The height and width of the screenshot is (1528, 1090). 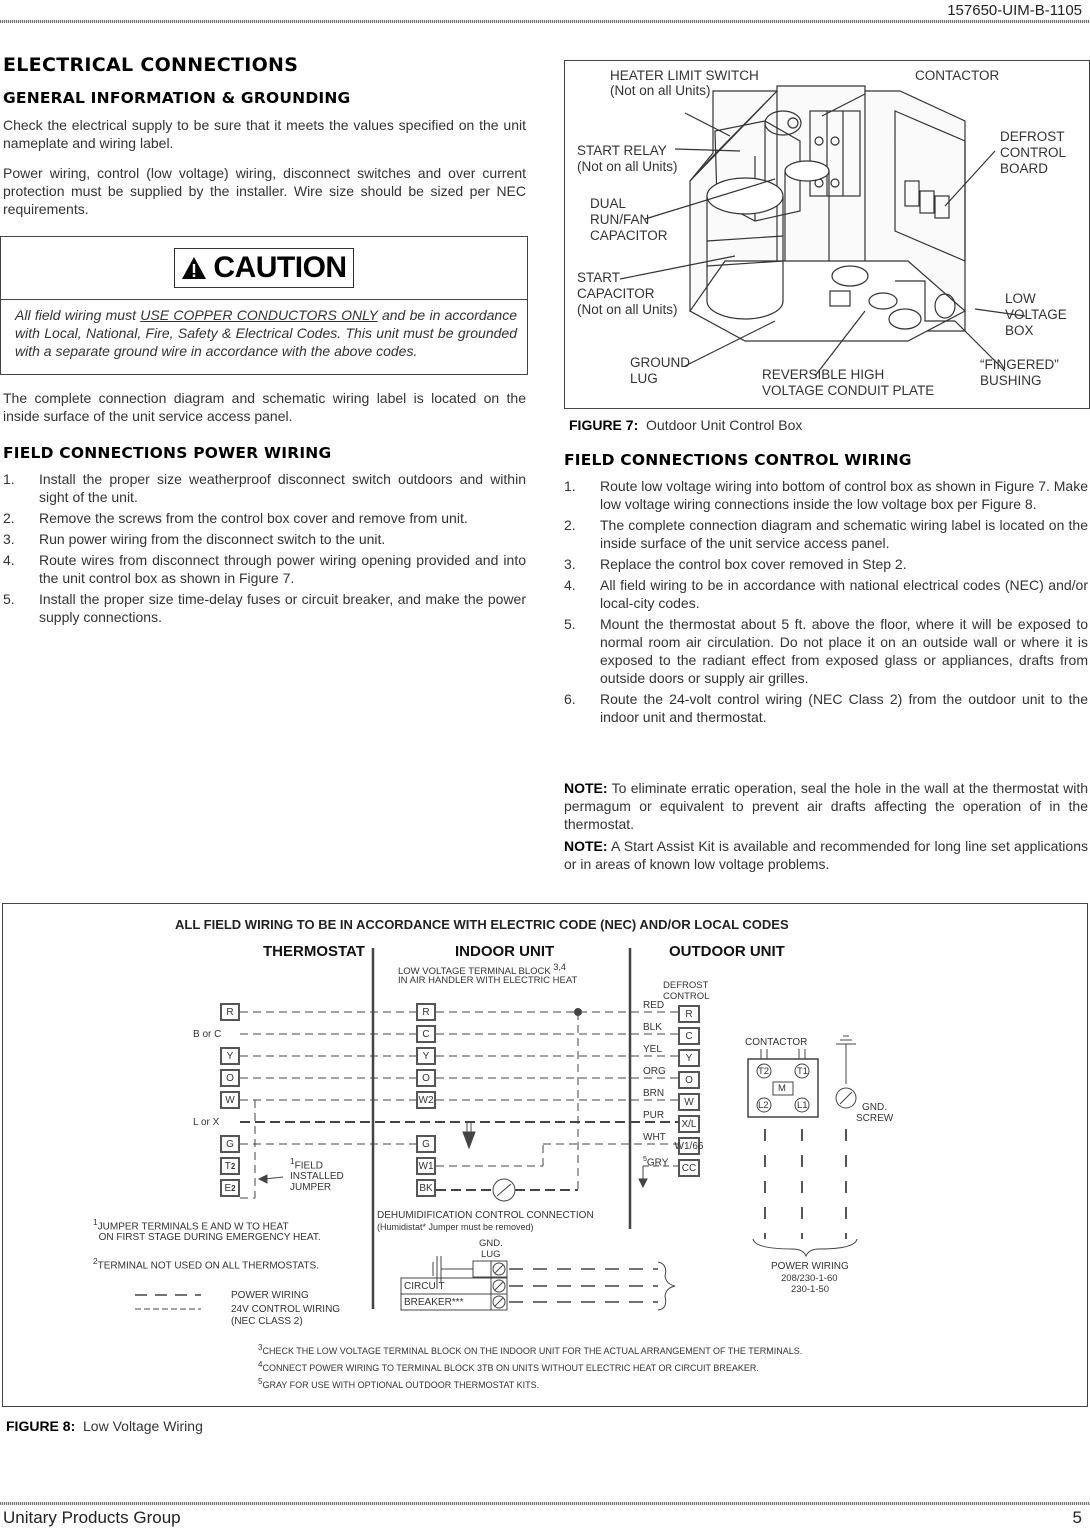 I want to click on outdoor-terminal-x-l: X/L, so click(x=689, y=1124).